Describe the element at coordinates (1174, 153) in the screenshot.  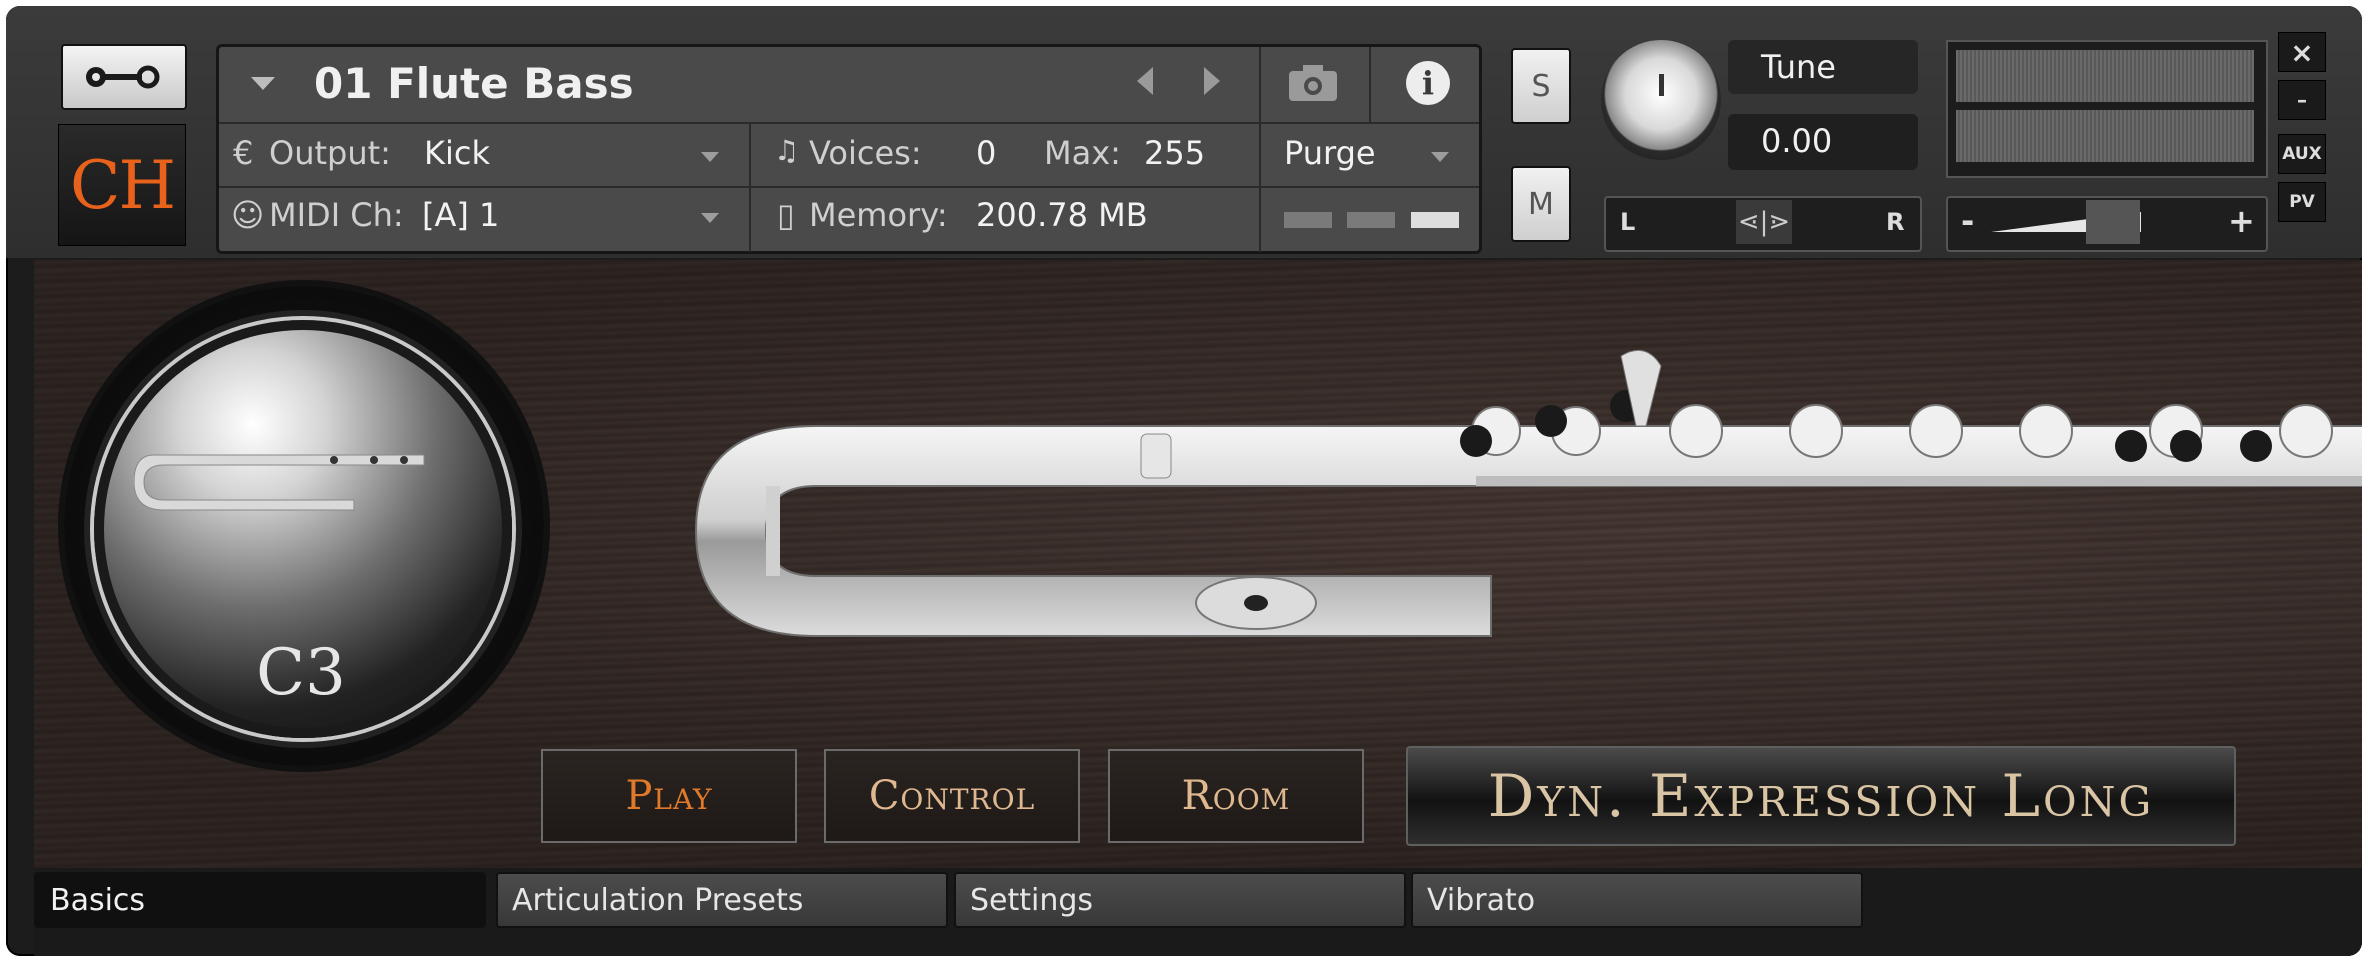
I see `max-voices-value: 255` at that location.